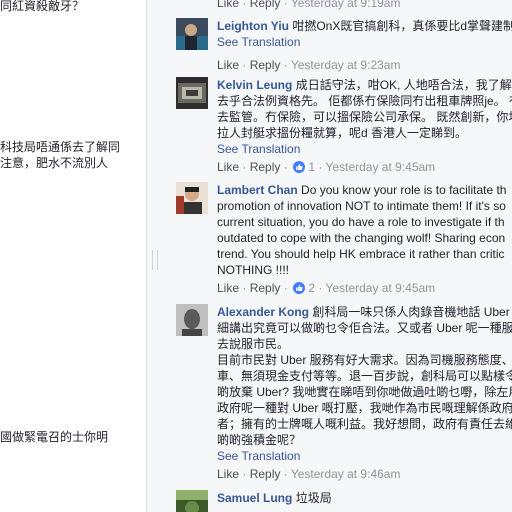 This screenshot has width=512, height=512. I want to click on comment-author: Samuel Lung, so click(254, 498).